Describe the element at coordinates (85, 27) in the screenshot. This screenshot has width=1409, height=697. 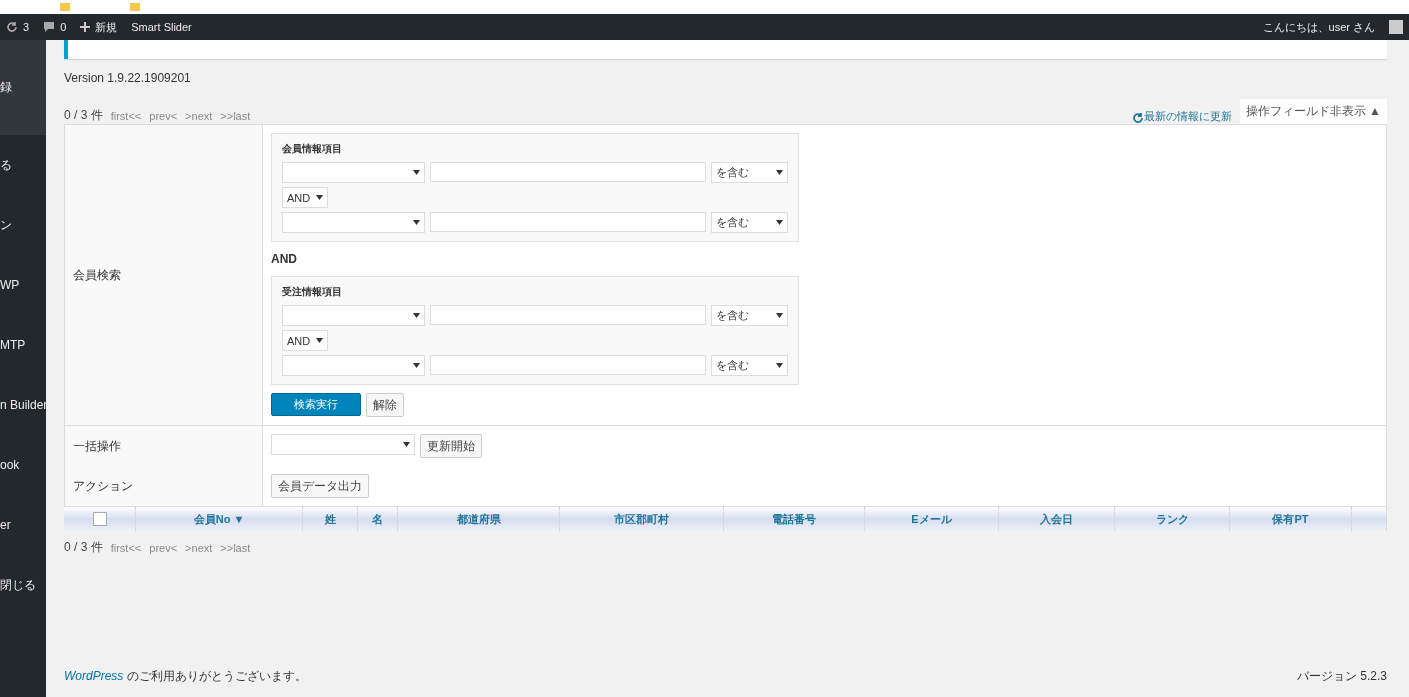
I see `plus-icon` at that location.